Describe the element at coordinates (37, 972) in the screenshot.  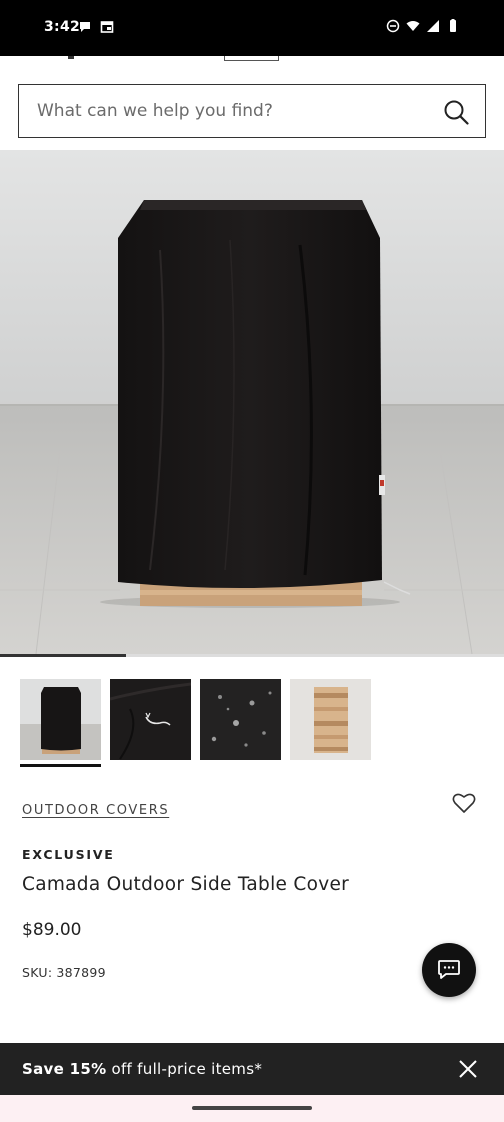
I see `sku-label: SKU:` at that location.